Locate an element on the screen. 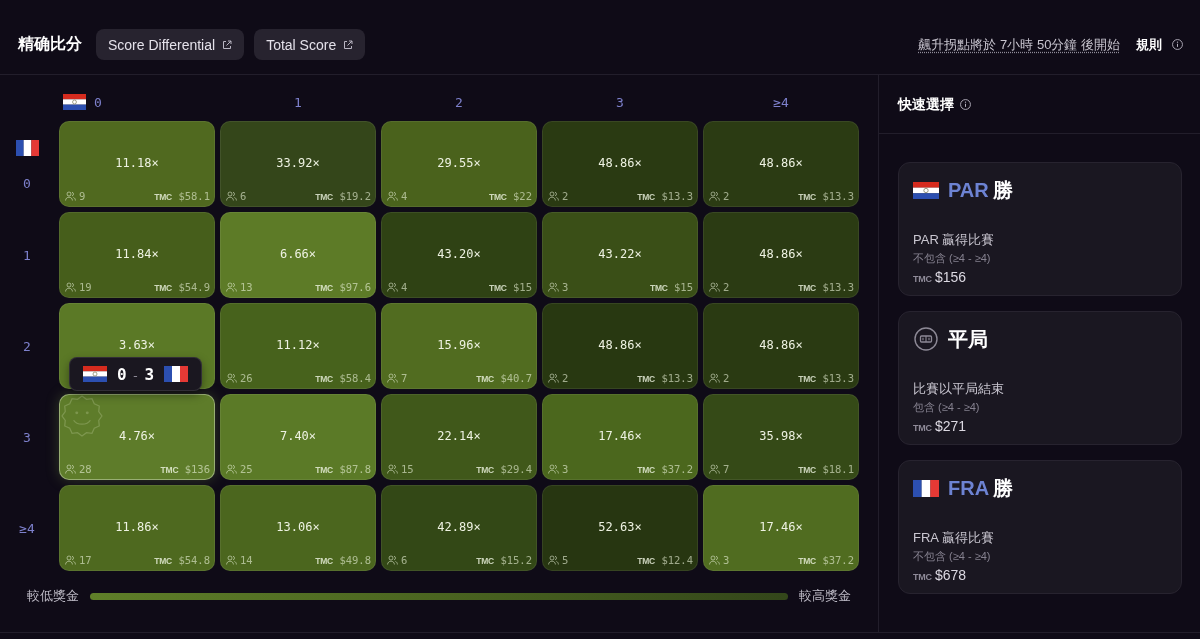 The width and height of the screenshot is (1200, 639). option-note: 包含 (≥4 - ≥4) is located at coordinates (946, 407).